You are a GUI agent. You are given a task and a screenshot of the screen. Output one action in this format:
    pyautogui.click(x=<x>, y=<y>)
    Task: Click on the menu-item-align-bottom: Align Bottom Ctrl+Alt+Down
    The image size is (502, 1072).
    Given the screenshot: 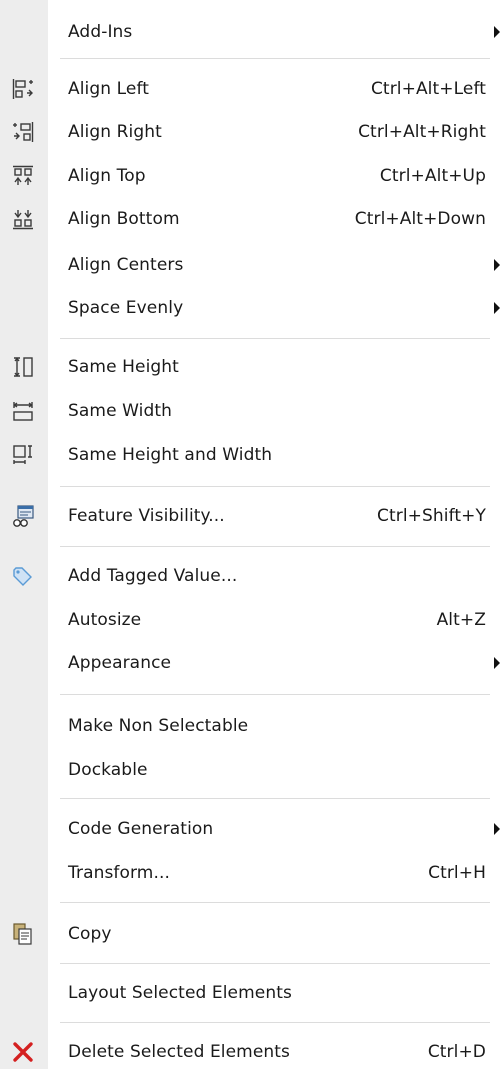 What is the action you would take?
    pyautogui.click(x=251, y=219)
    